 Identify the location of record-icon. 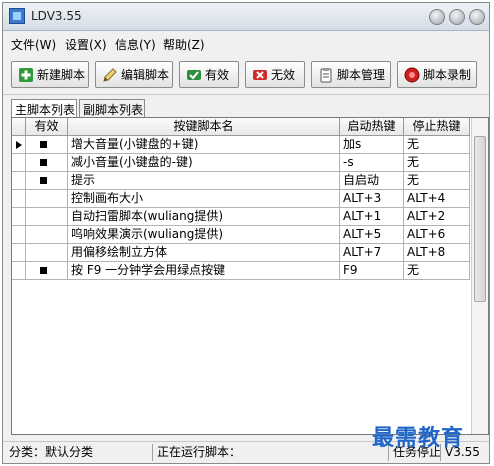
(412, 75).